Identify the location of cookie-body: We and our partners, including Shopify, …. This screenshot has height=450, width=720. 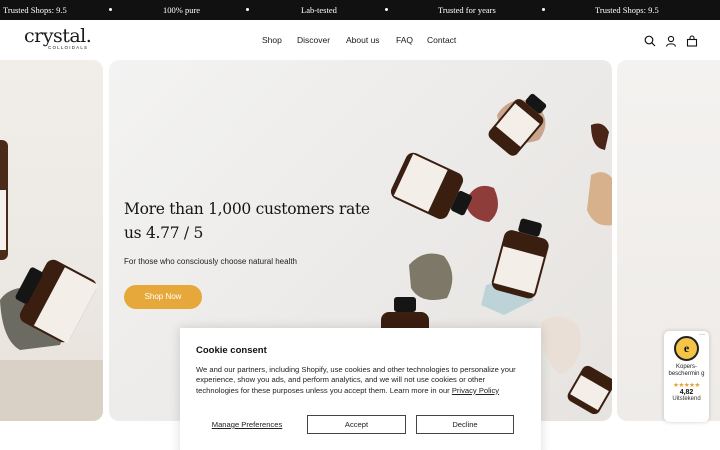
(362, 380).